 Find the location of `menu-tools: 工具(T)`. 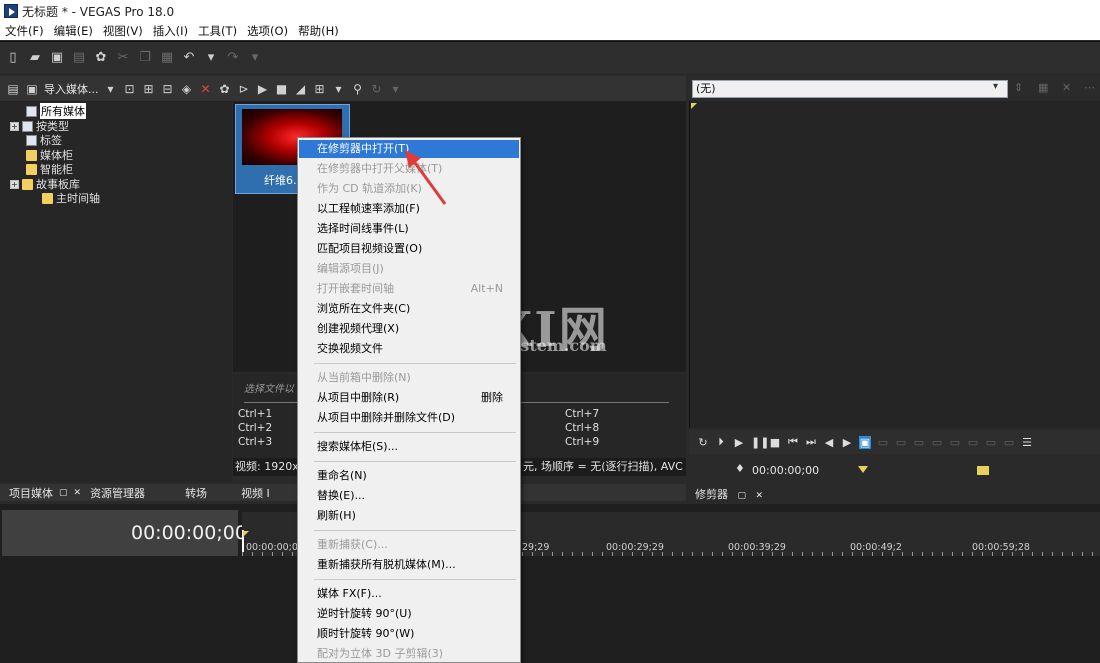

menu-tools: 工具(T) is located at coordinates (217, 31).